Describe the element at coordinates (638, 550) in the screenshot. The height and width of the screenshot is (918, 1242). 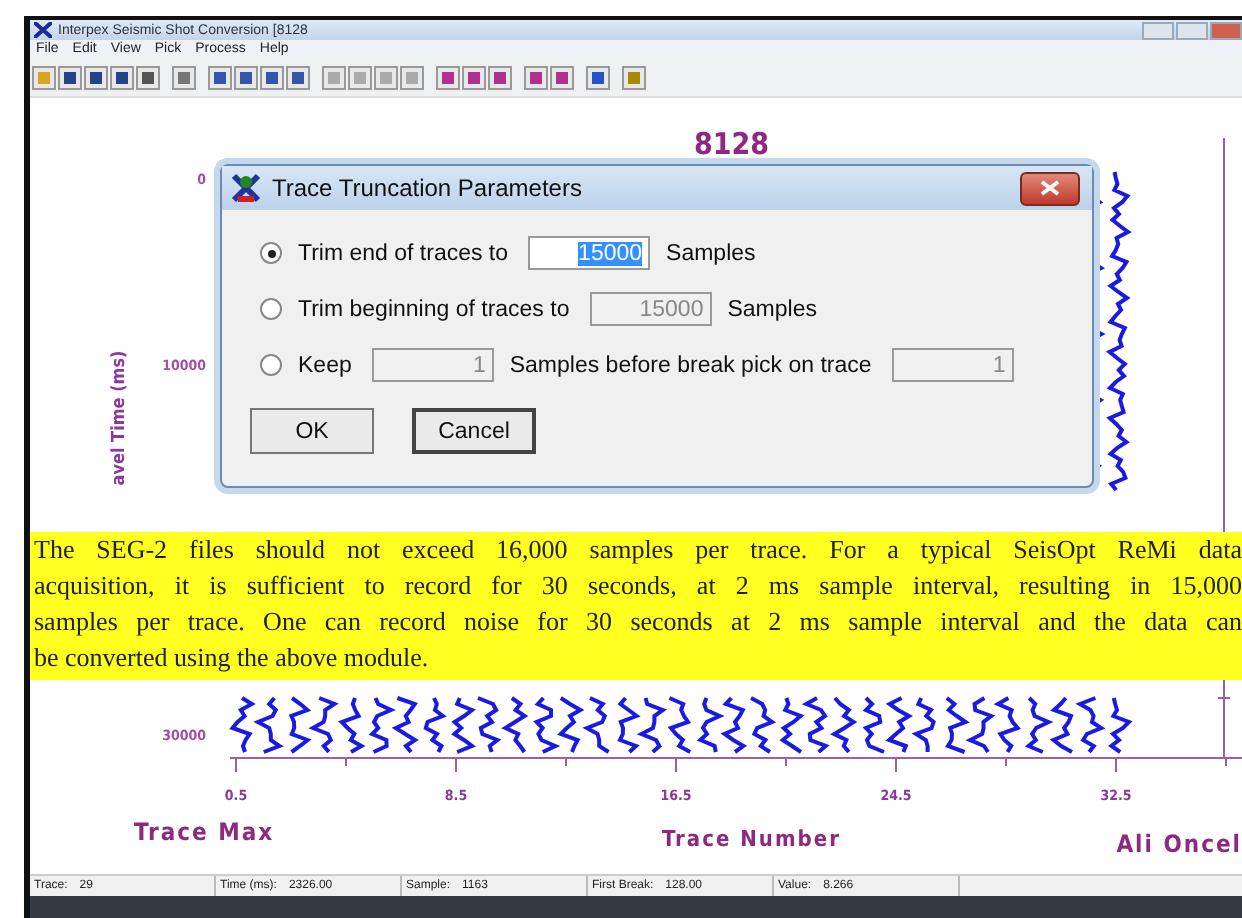
I see `note-line: The SEG-2 files should not exceed 16,000 samples per trace. For a typical SeisOpt ReMi data` at that location.